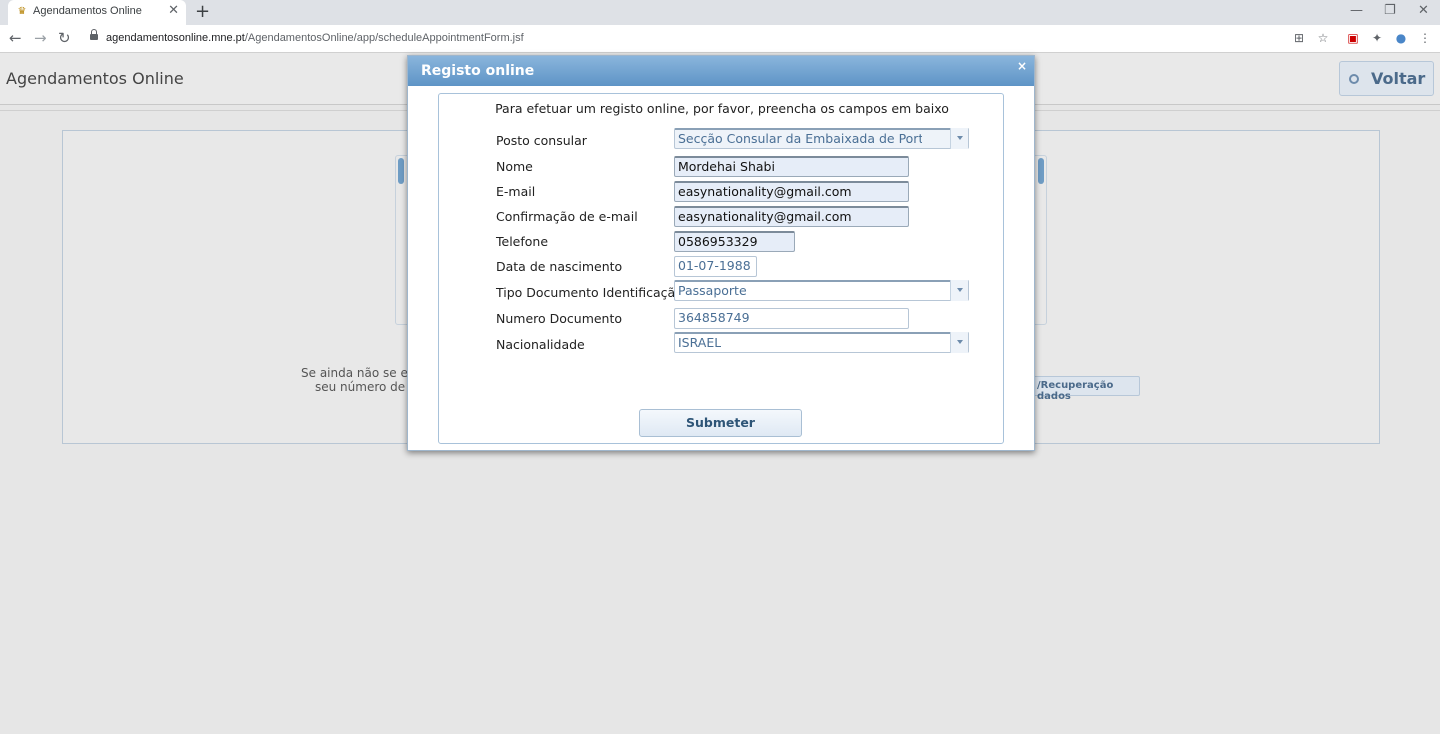  What do you see at coordinates (720, 423) in the screenshot?
I see `submit-button: Submeter` at bounding box center [720, 423].